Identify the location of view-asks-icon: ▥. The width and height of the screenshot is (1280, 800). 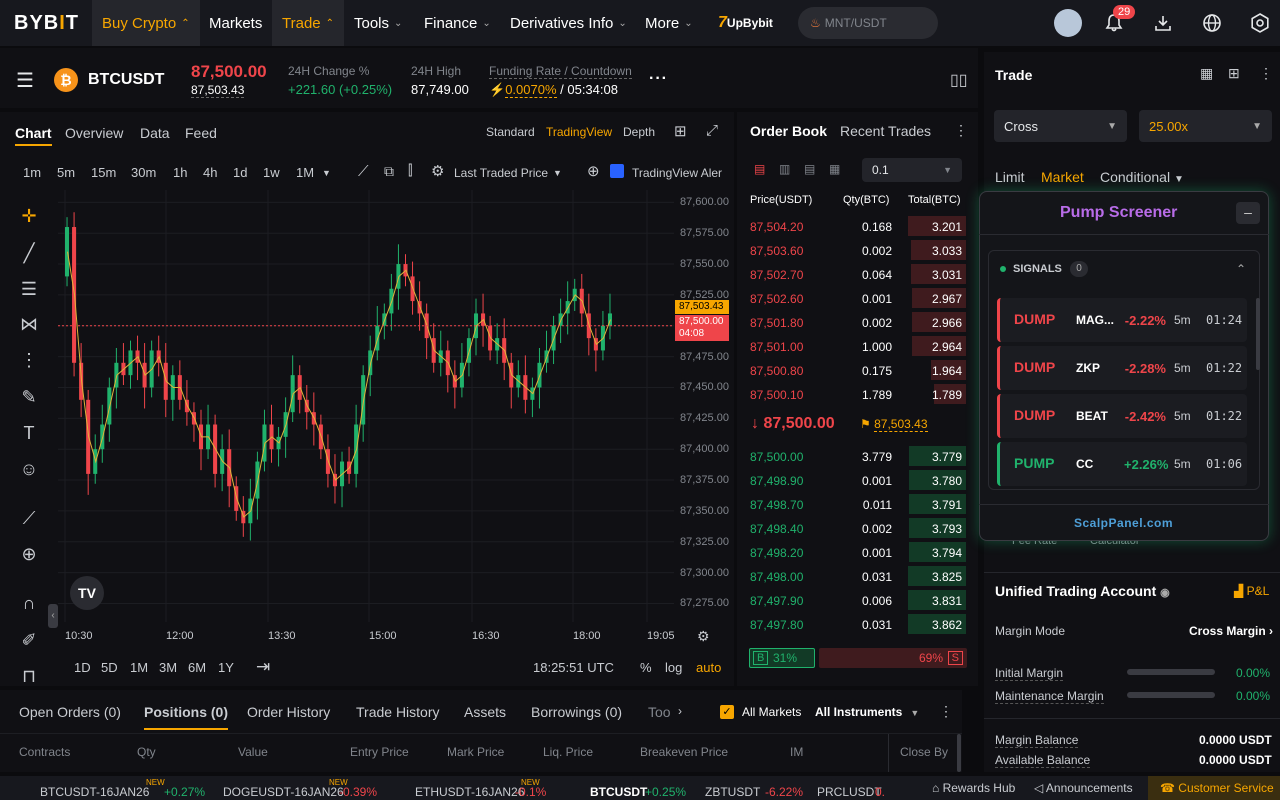
(784, 169).